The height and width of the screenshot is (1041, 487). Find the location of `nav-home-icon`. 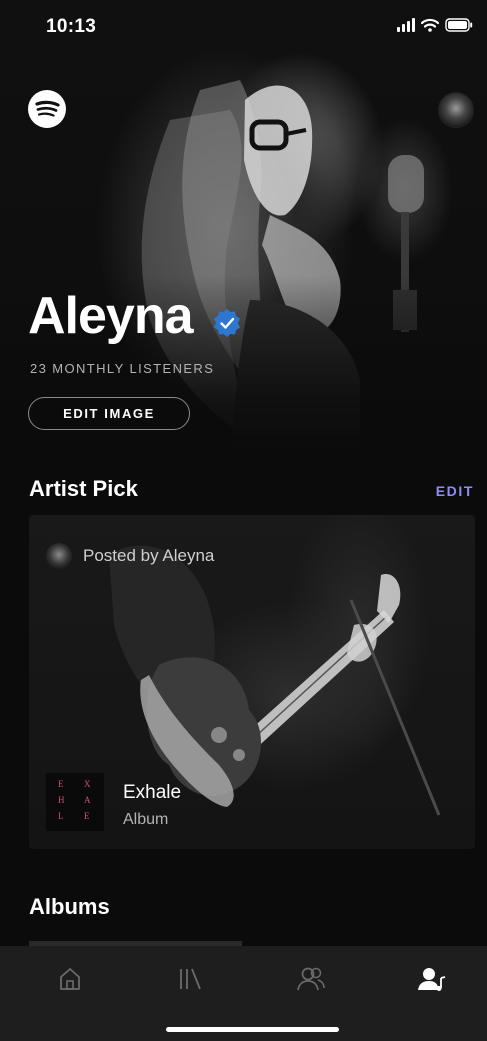

nav-home-icon is located at coordinates (70, 979).